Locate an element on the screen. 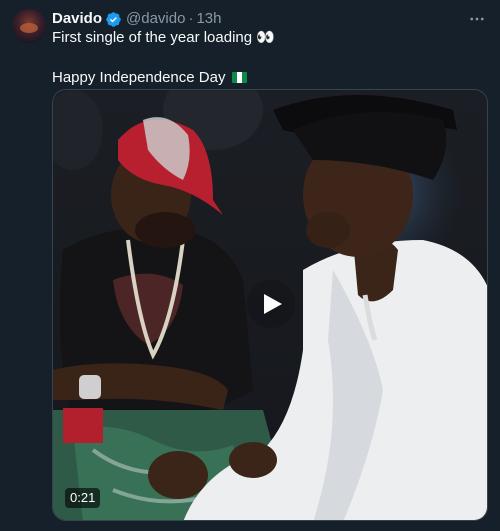 The height and width of the screenshot is (531, 500). nigeria-flag-icon is located at coordinates (239, 77).